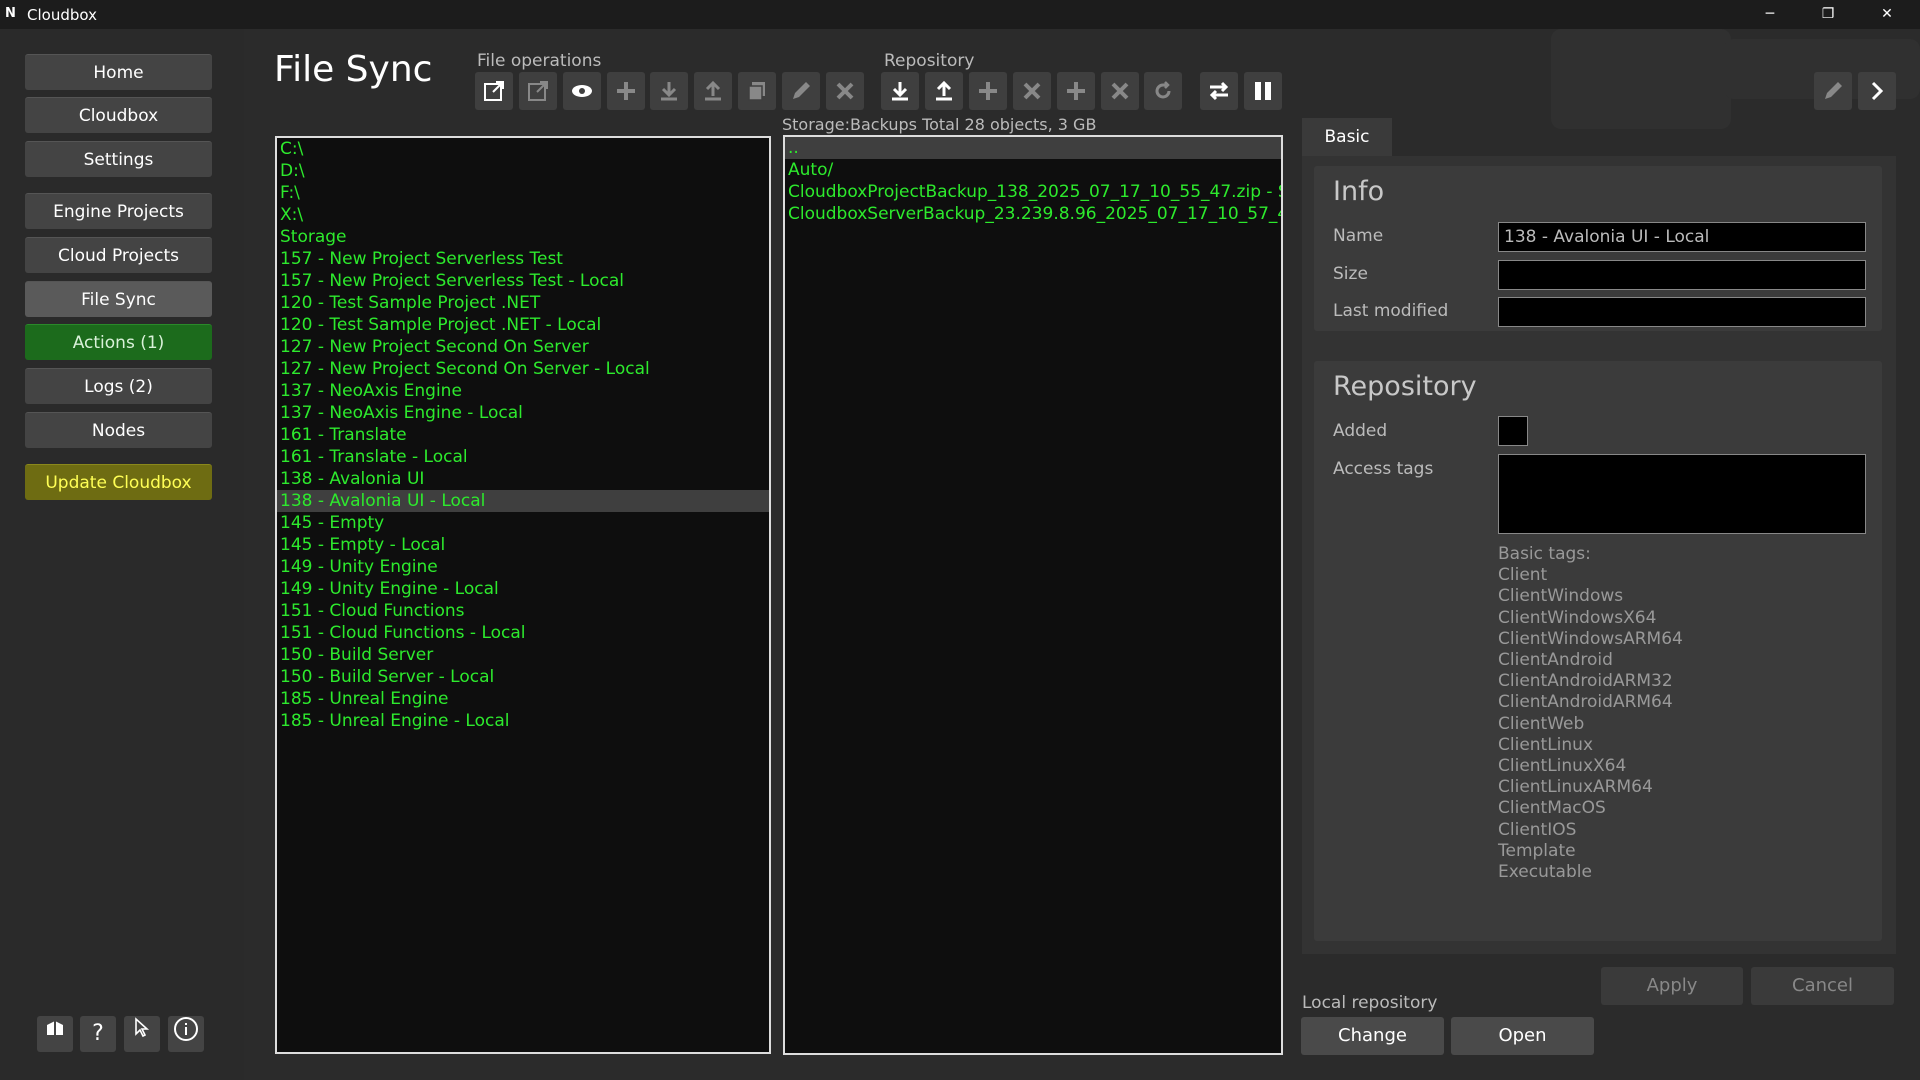 This screenshot has height=1080, width=1920. I want to click on minimize-button: ─, so click(1770, 14).